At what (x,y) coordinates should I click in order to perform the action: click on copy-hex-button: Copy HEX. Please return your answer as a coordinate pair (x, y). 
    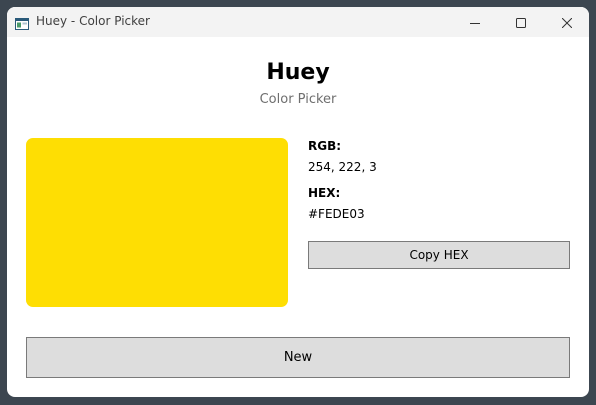
    Looking at the image, I should click on (439, 255).